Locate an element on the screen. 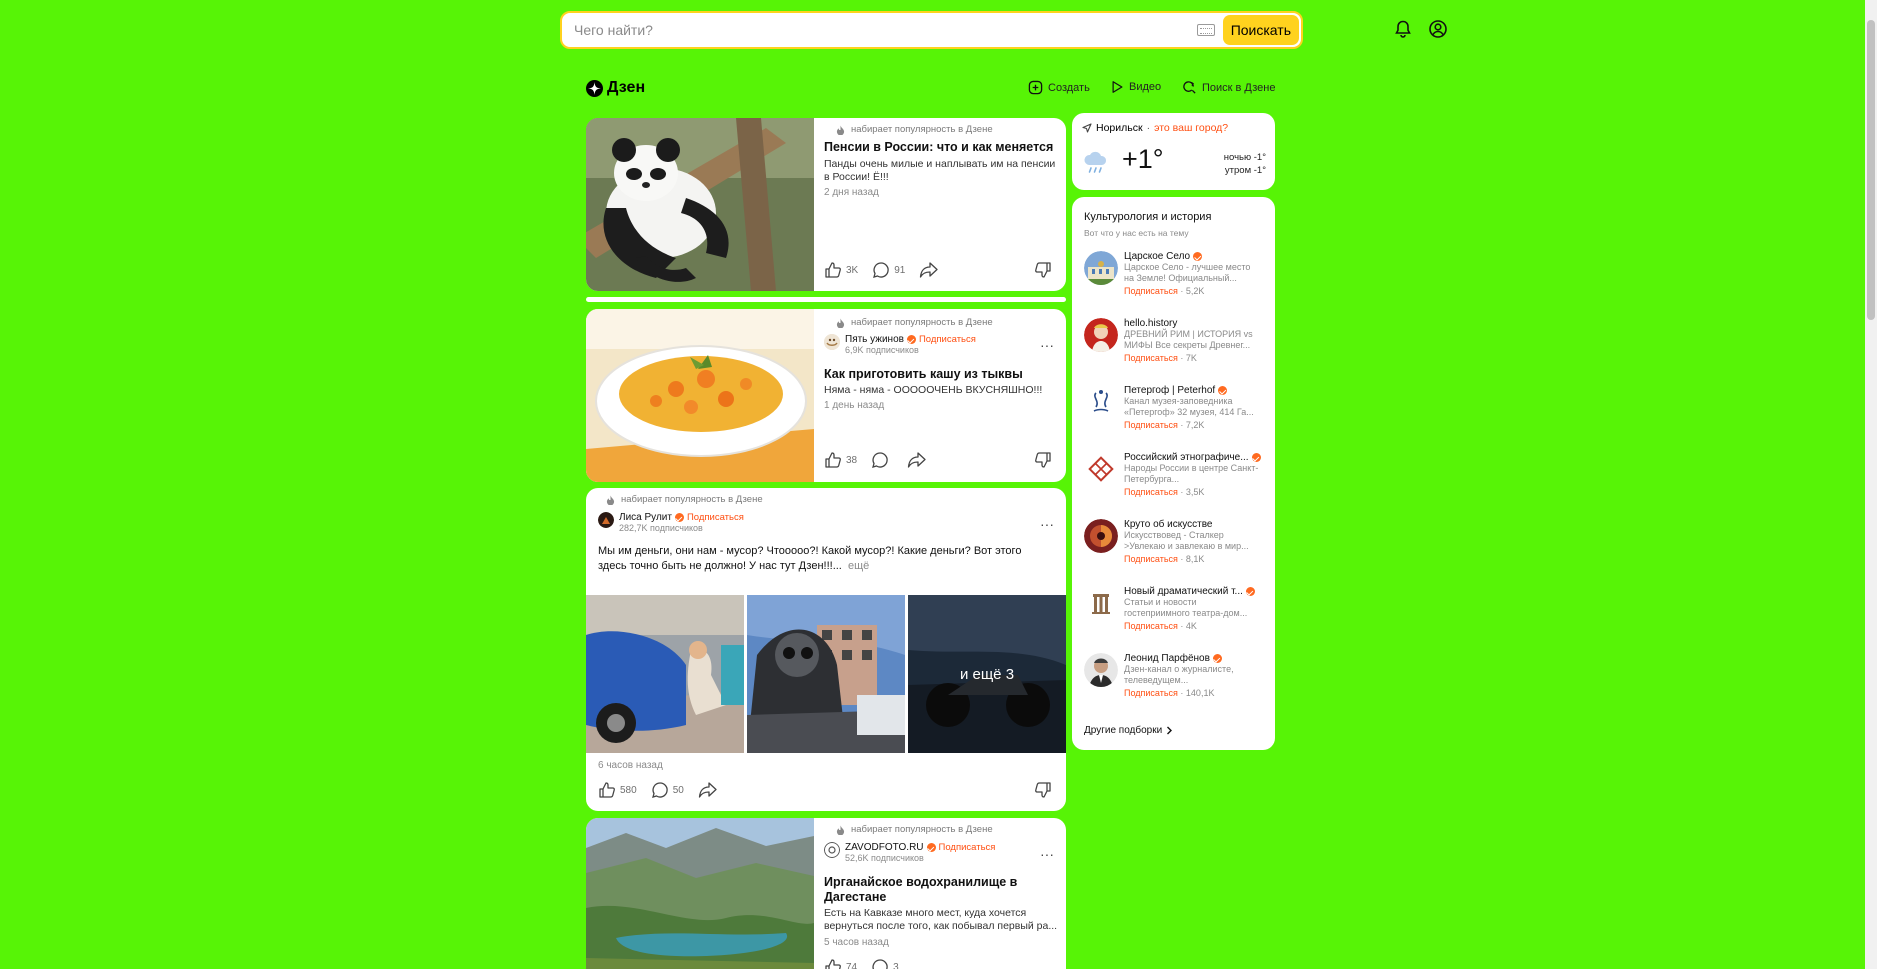 The image size is (1877, 969). more-photos-label: и ещё 3 is located at coordinates (987, 674).